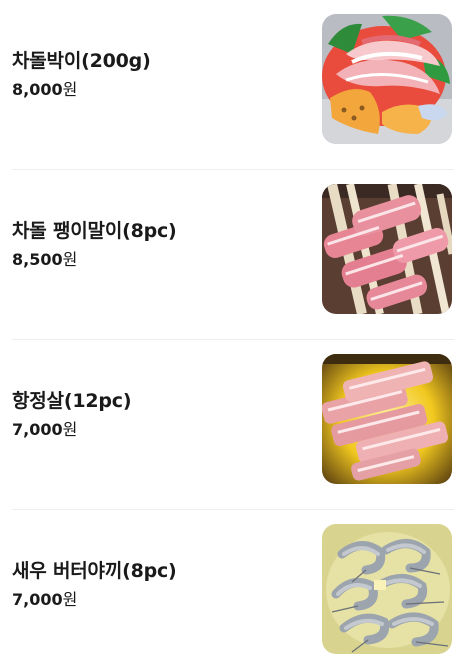 This screenshot has height=670, width=466. I want to click on menu-item-text: 차돌박이(200g) 8,000원, so click(81, 74).